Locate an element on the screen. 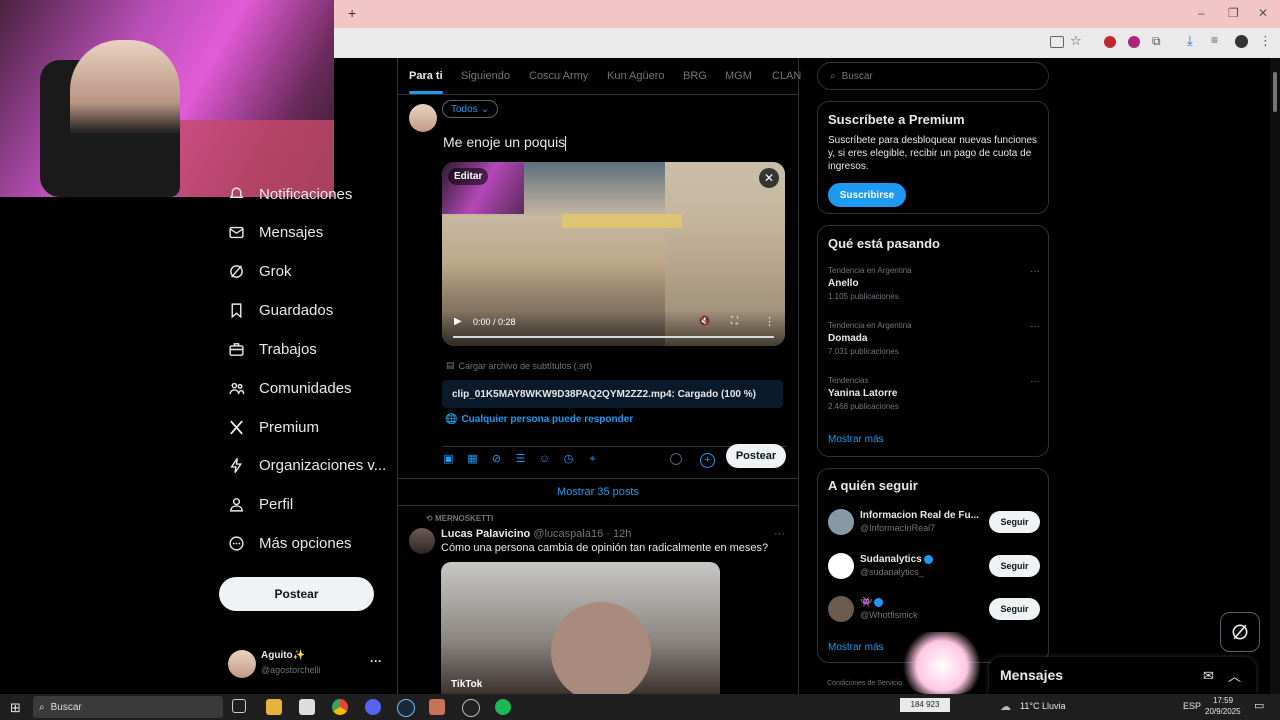 This screenshot has width=1280, height=720. sidebar-item-guardados: Guardados is located at coordinates (280, 310).